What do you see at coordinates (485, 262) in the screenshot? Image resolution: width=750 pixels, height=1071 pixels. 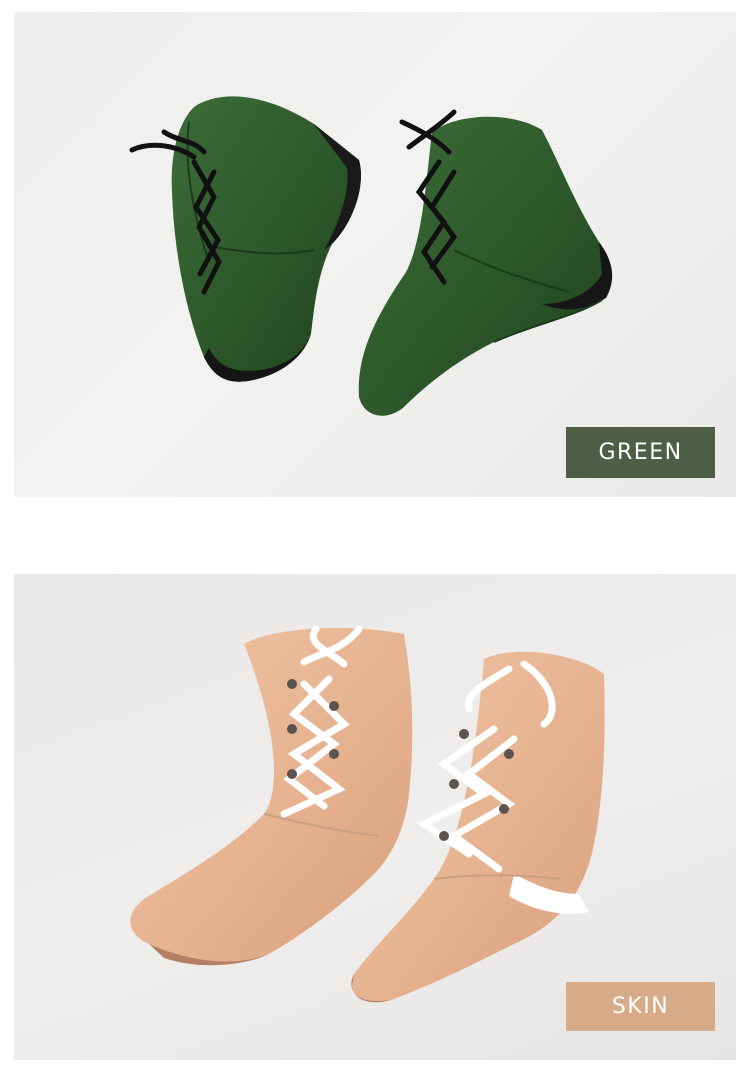 I see `right-green-boot` at bounding box center [485, 262].